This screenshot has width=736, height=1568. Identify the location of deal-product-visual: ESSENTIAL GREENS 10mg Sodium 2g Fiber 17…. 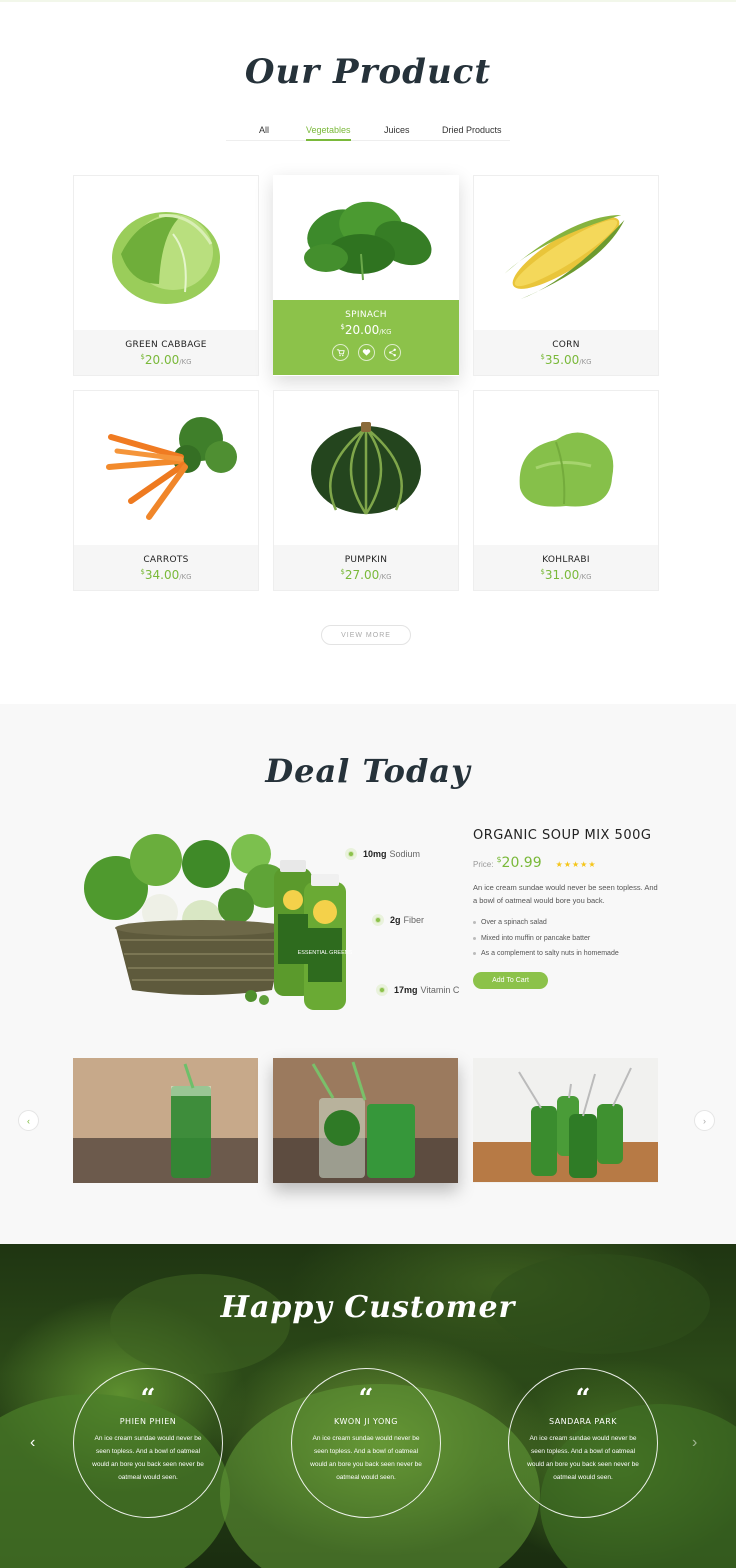
(267, 923).